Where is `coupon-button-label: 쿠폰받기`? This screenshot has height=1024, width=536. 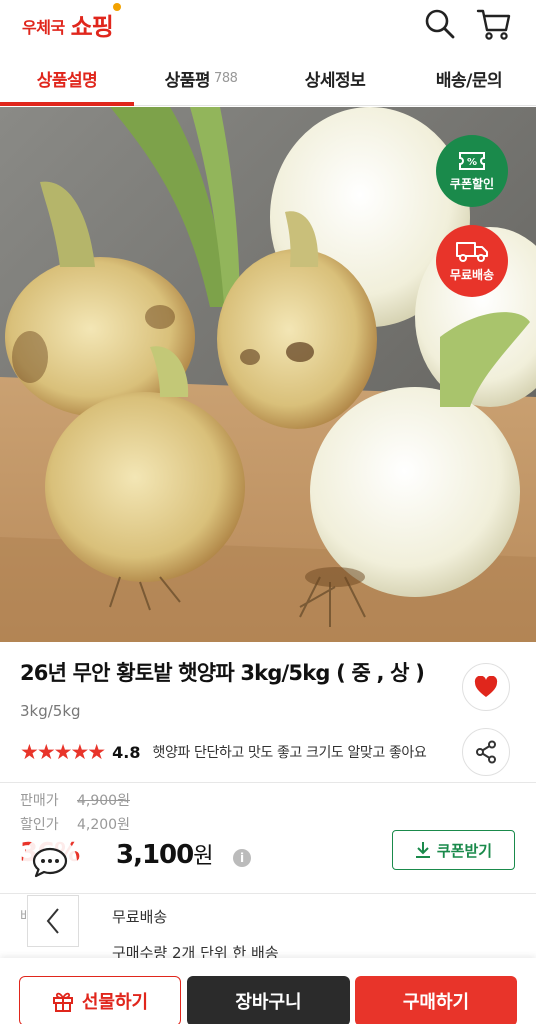
coupon-button-label: 쿠폰받기 is located at coordinates (464, 850).